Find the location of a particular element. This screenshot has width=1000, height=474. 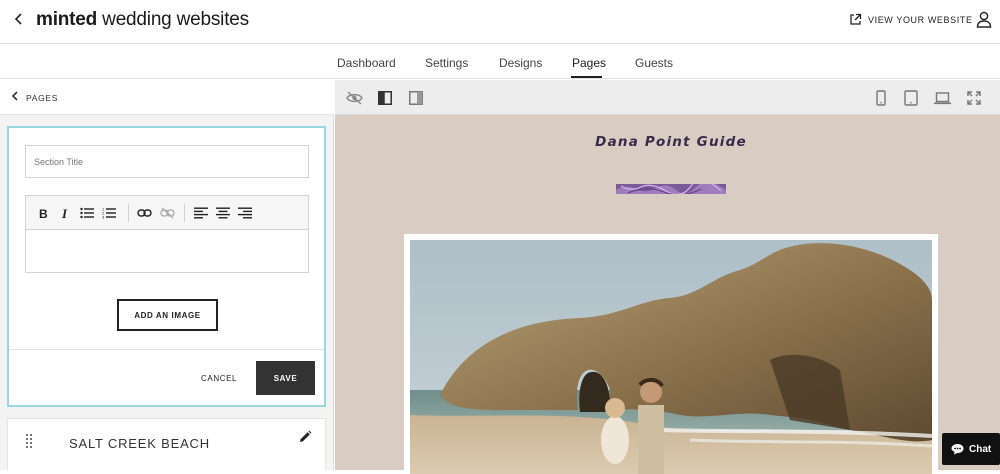

brand-bold-text: minted is located at coordinates (67, 19).